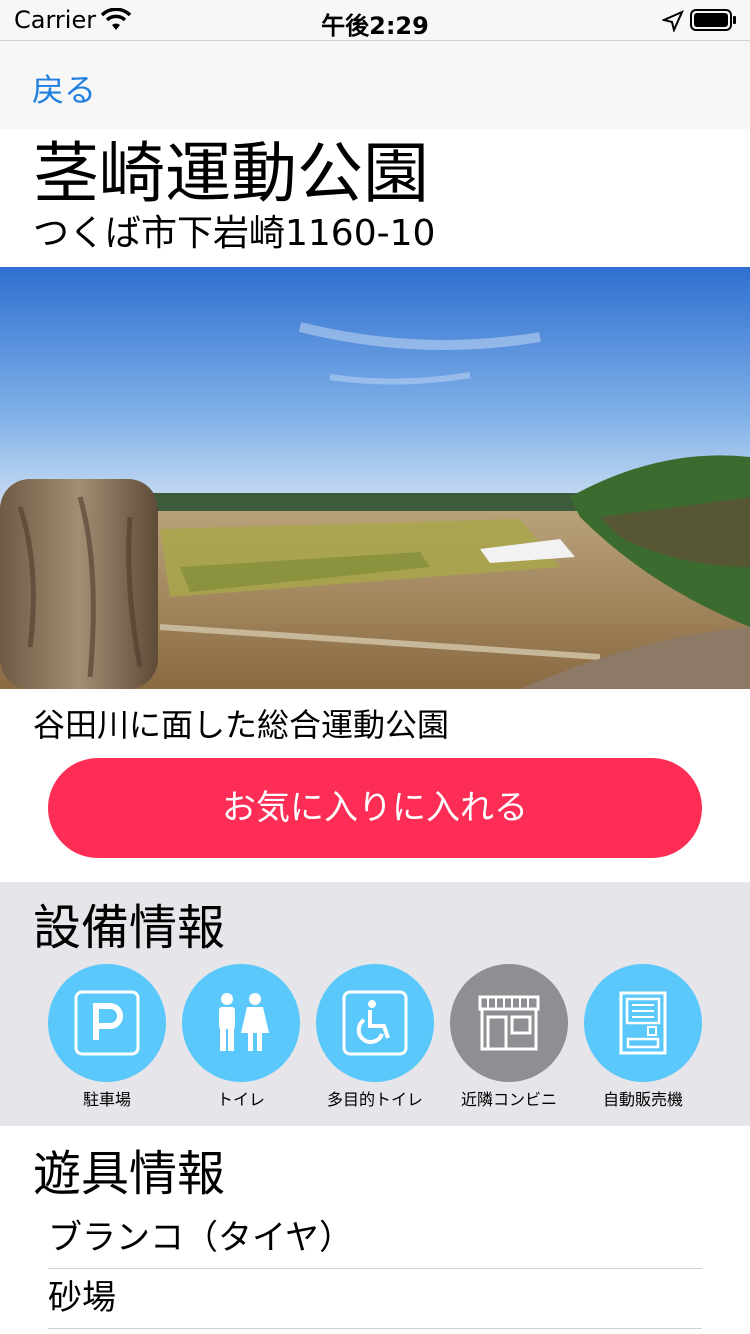  What do you see at coordinates (375, 808) in the screenshot?
I see `add-to-favorites-button: お気に入りに入れる` at bounding box center [375, 808].